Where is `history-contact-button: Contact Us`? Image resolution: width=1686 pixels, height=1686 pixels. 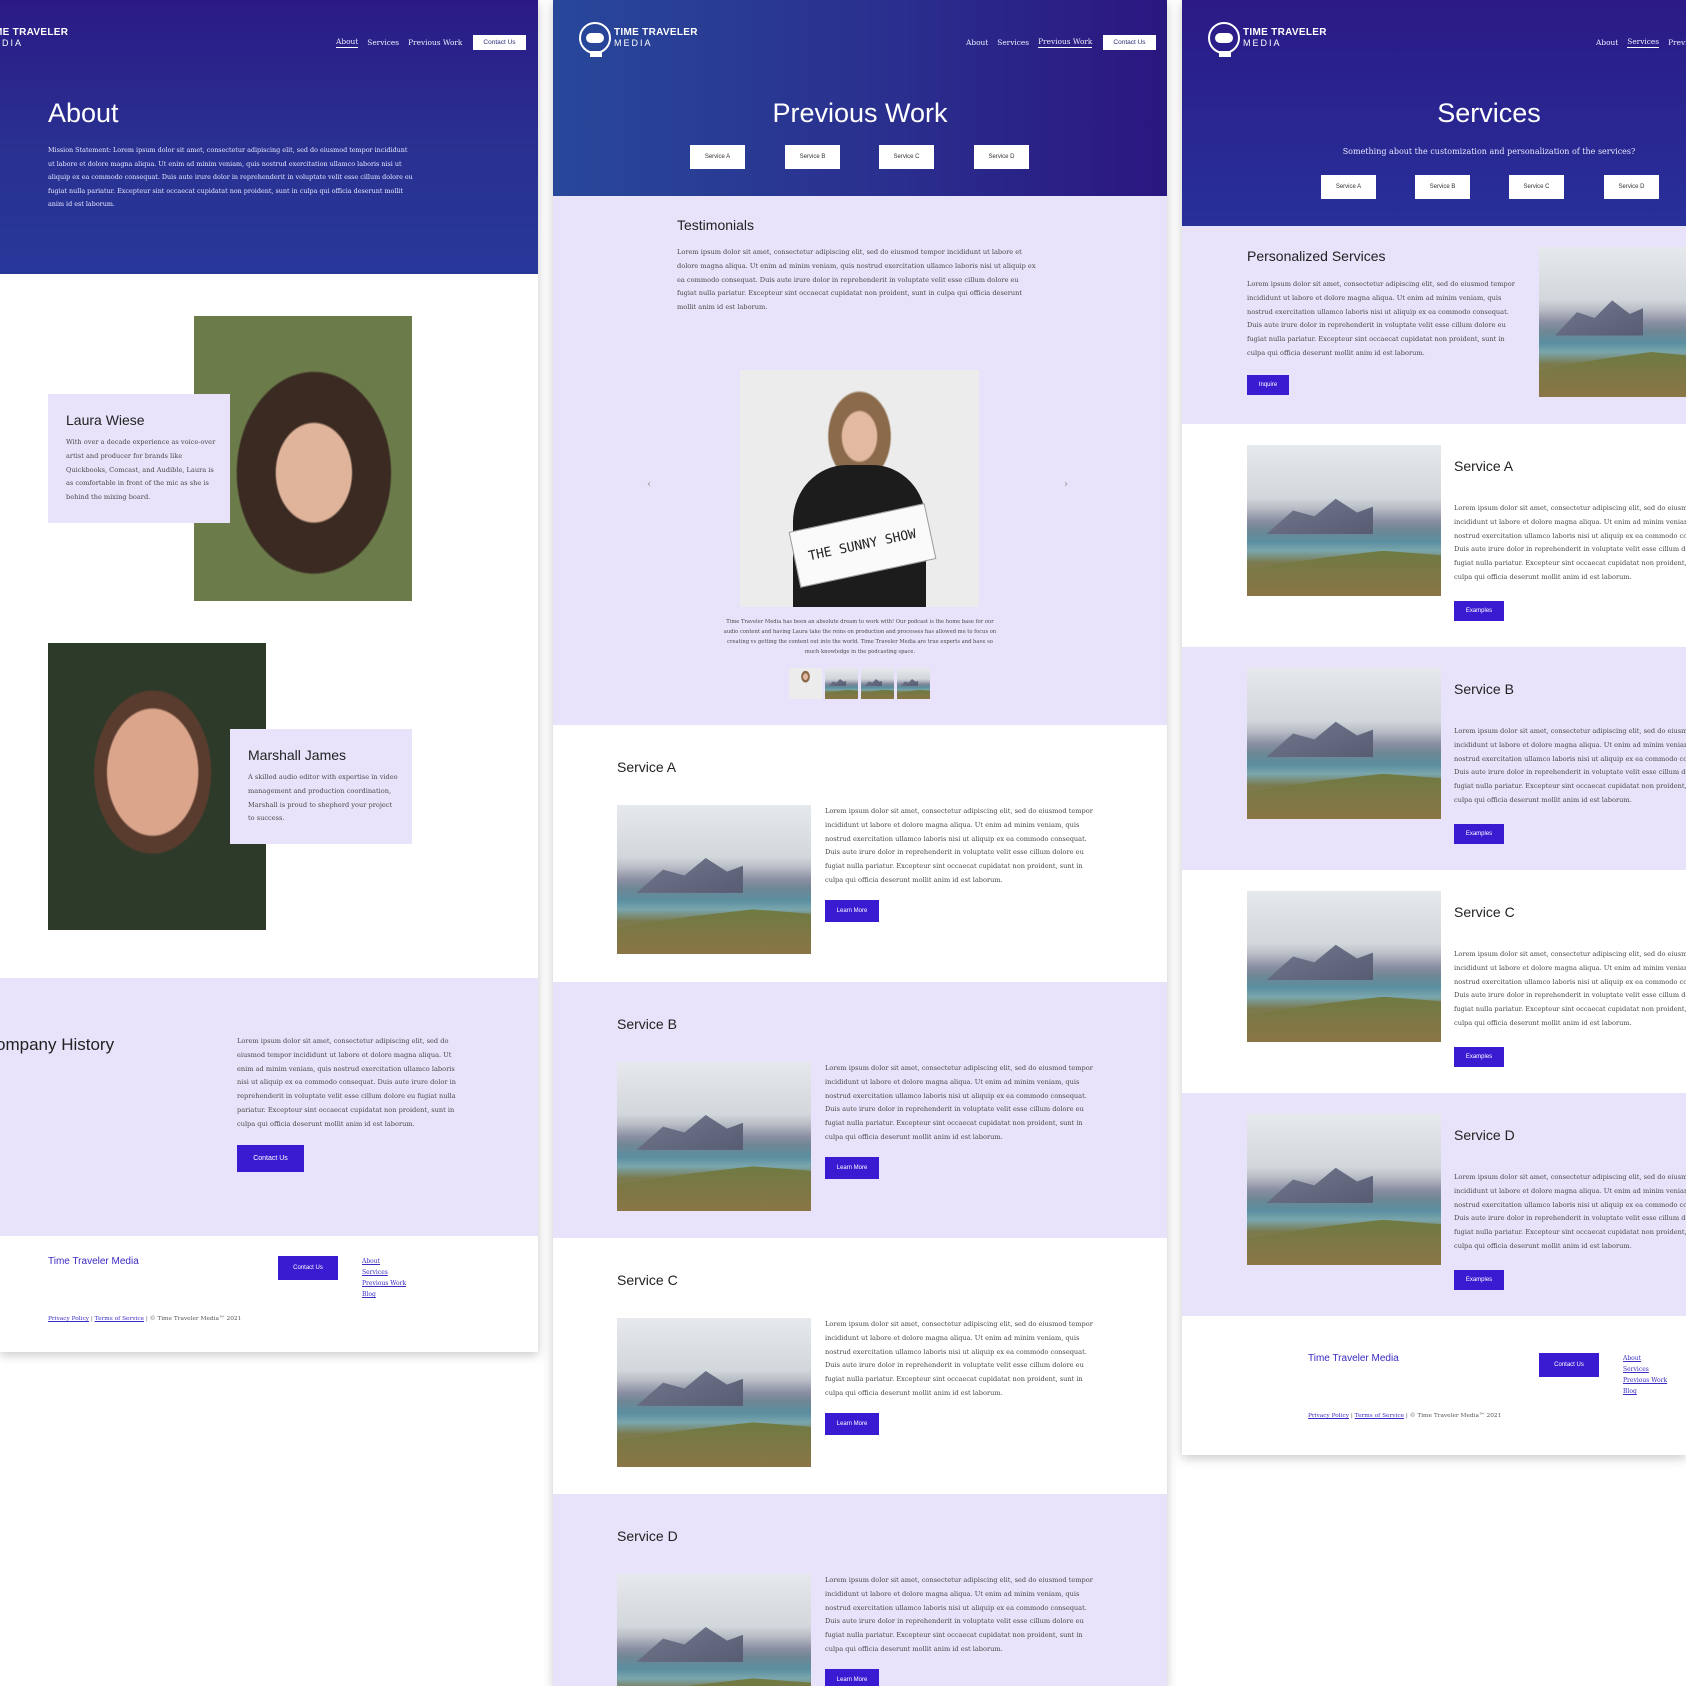
history-contact-button: Contact Us is located at coordinates (270, 1158).